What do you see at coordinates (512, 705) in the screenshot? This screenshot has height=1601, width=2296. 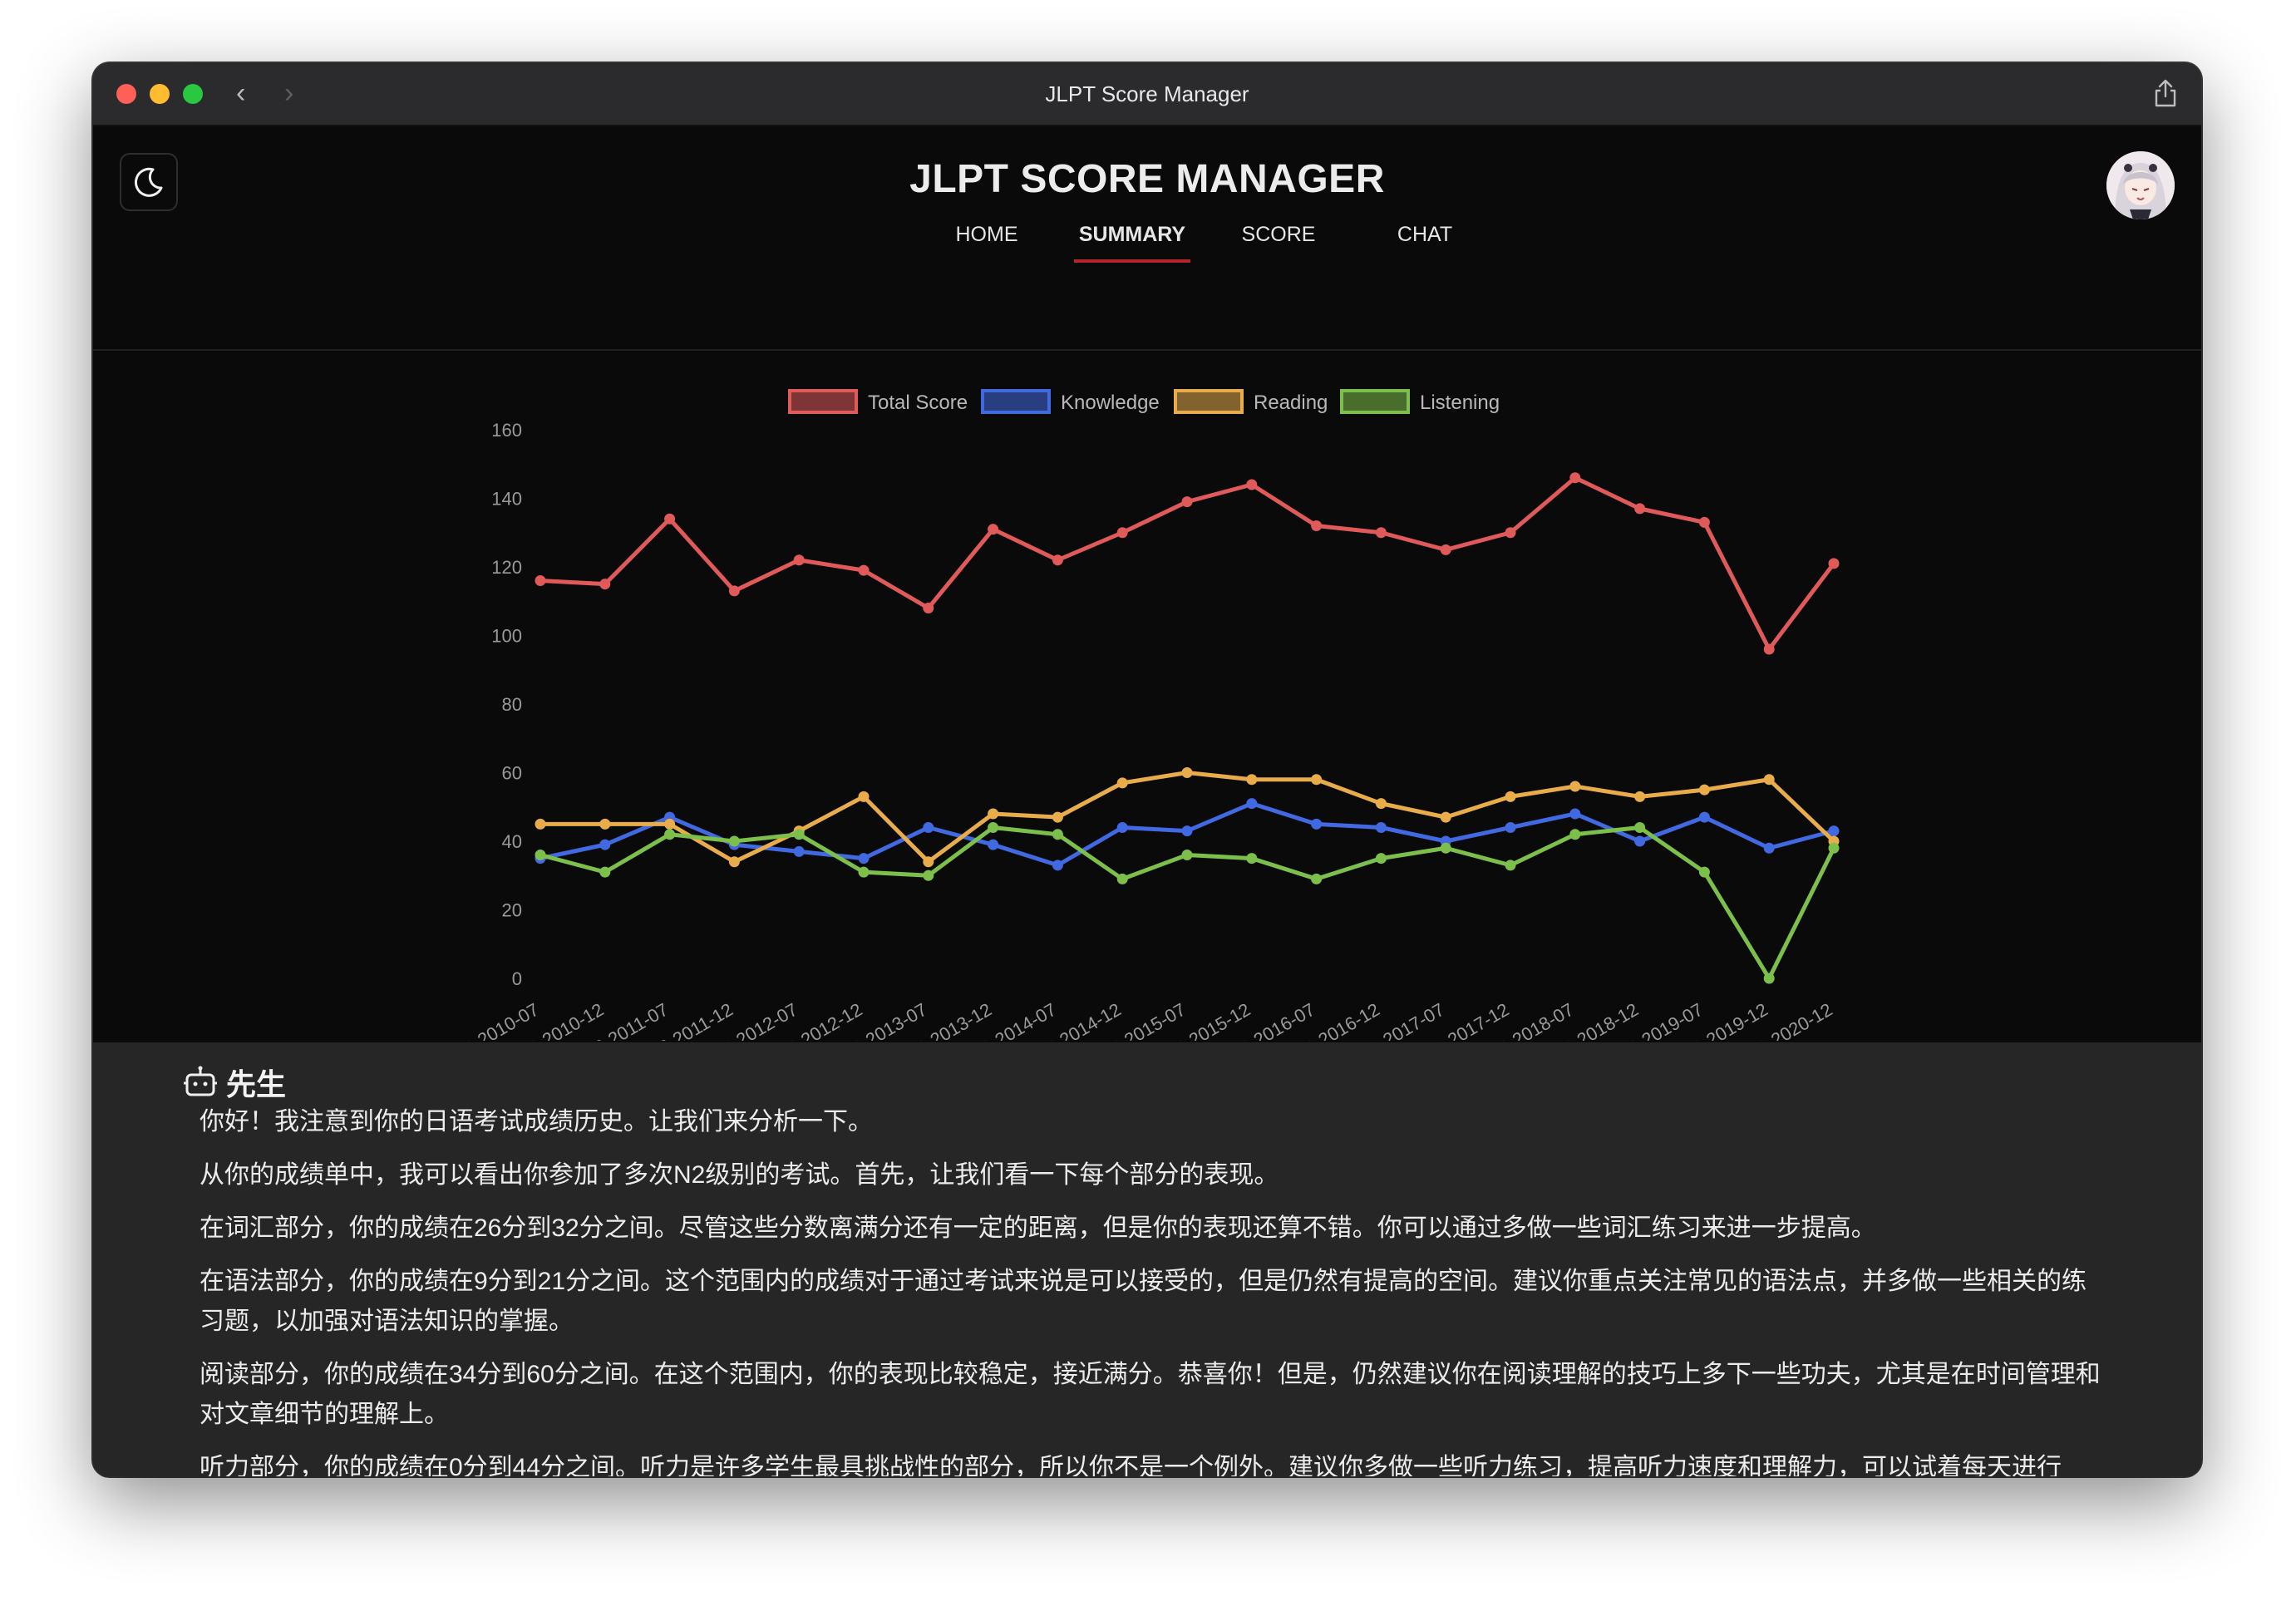 I see `y-tick-label: 80` at bounding box center [512, 705].